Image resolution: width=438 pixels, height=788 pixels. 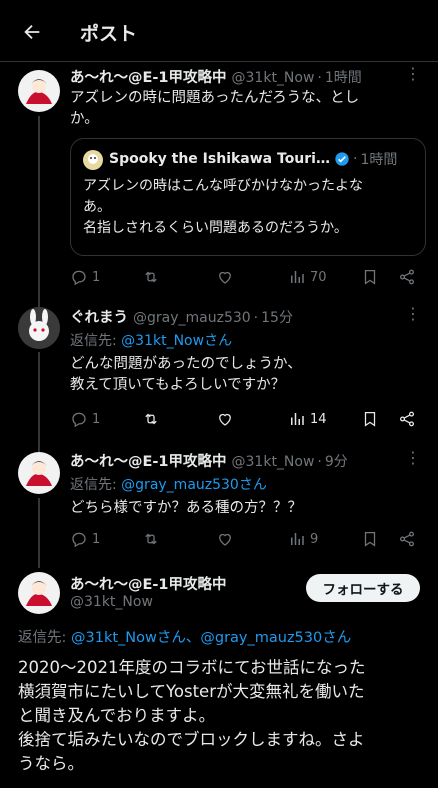 What do you see at coordinates (314, 539) in the screenshot?
I see `view-count: 9` at bounding box center [314, 539].